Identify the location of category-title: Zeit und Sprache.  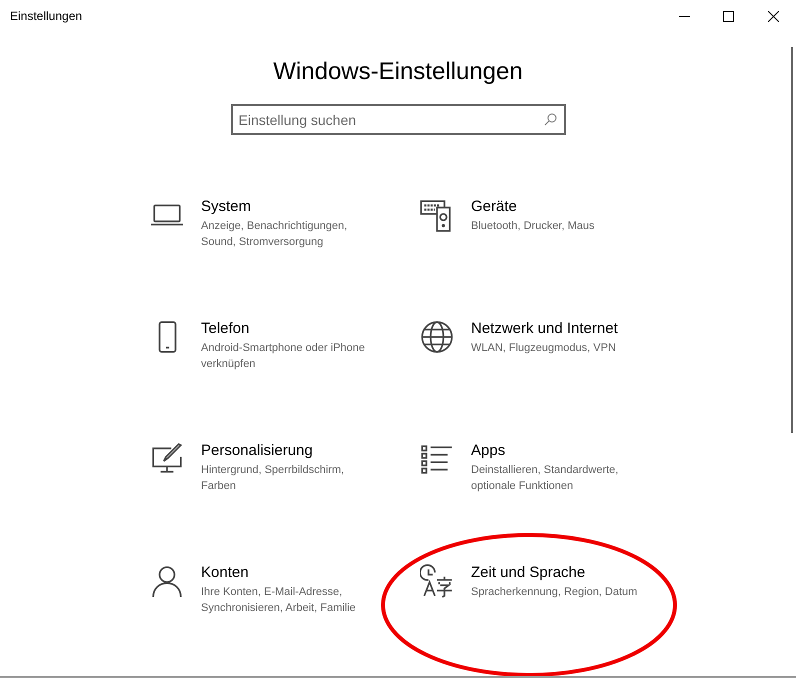
(528, 573).